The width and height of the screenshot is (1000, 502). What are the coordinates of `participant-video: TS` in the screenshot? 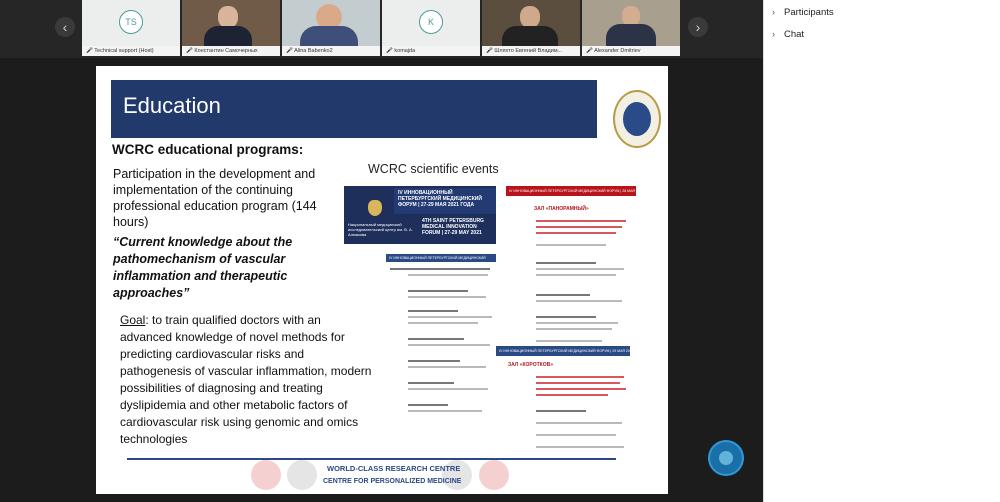 It's located at (131, 23).